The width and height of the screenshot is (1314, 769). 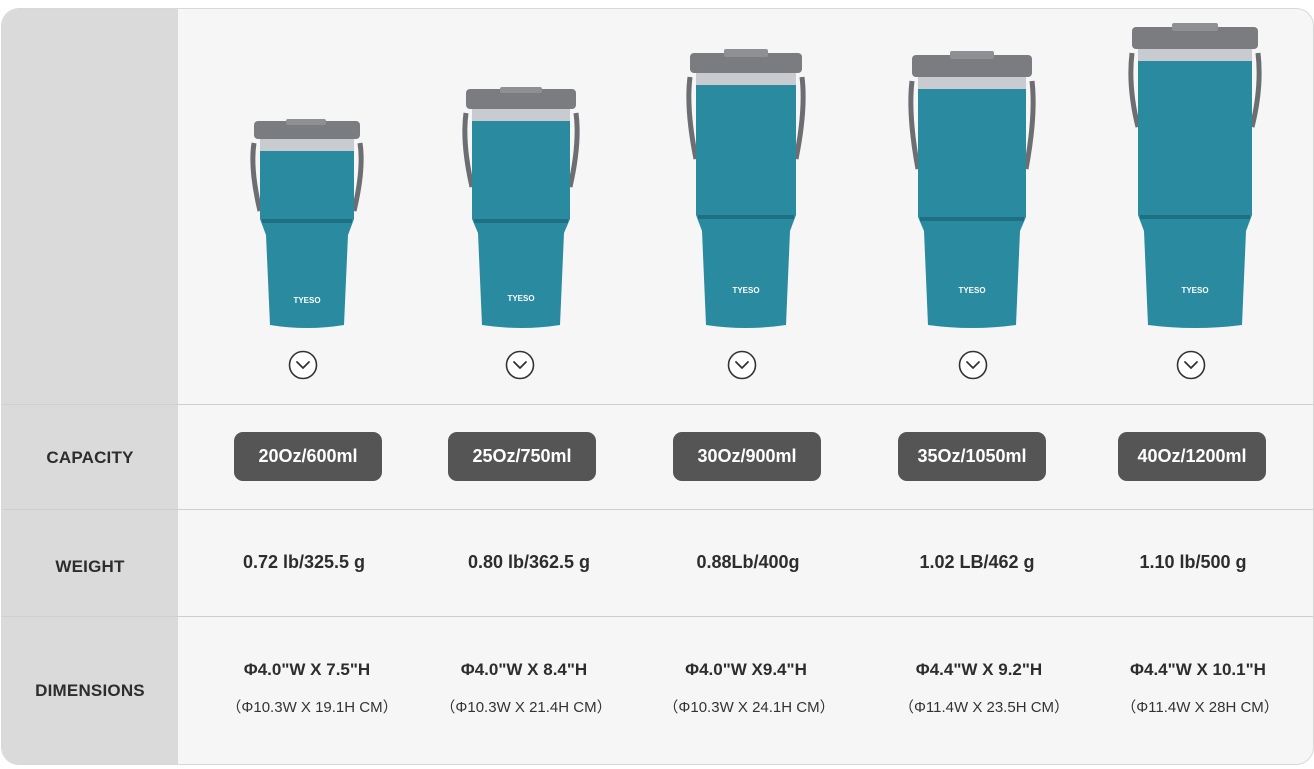 I want to click on tumbler-image-40oz: TYESO, so click(x=1195, y=175).